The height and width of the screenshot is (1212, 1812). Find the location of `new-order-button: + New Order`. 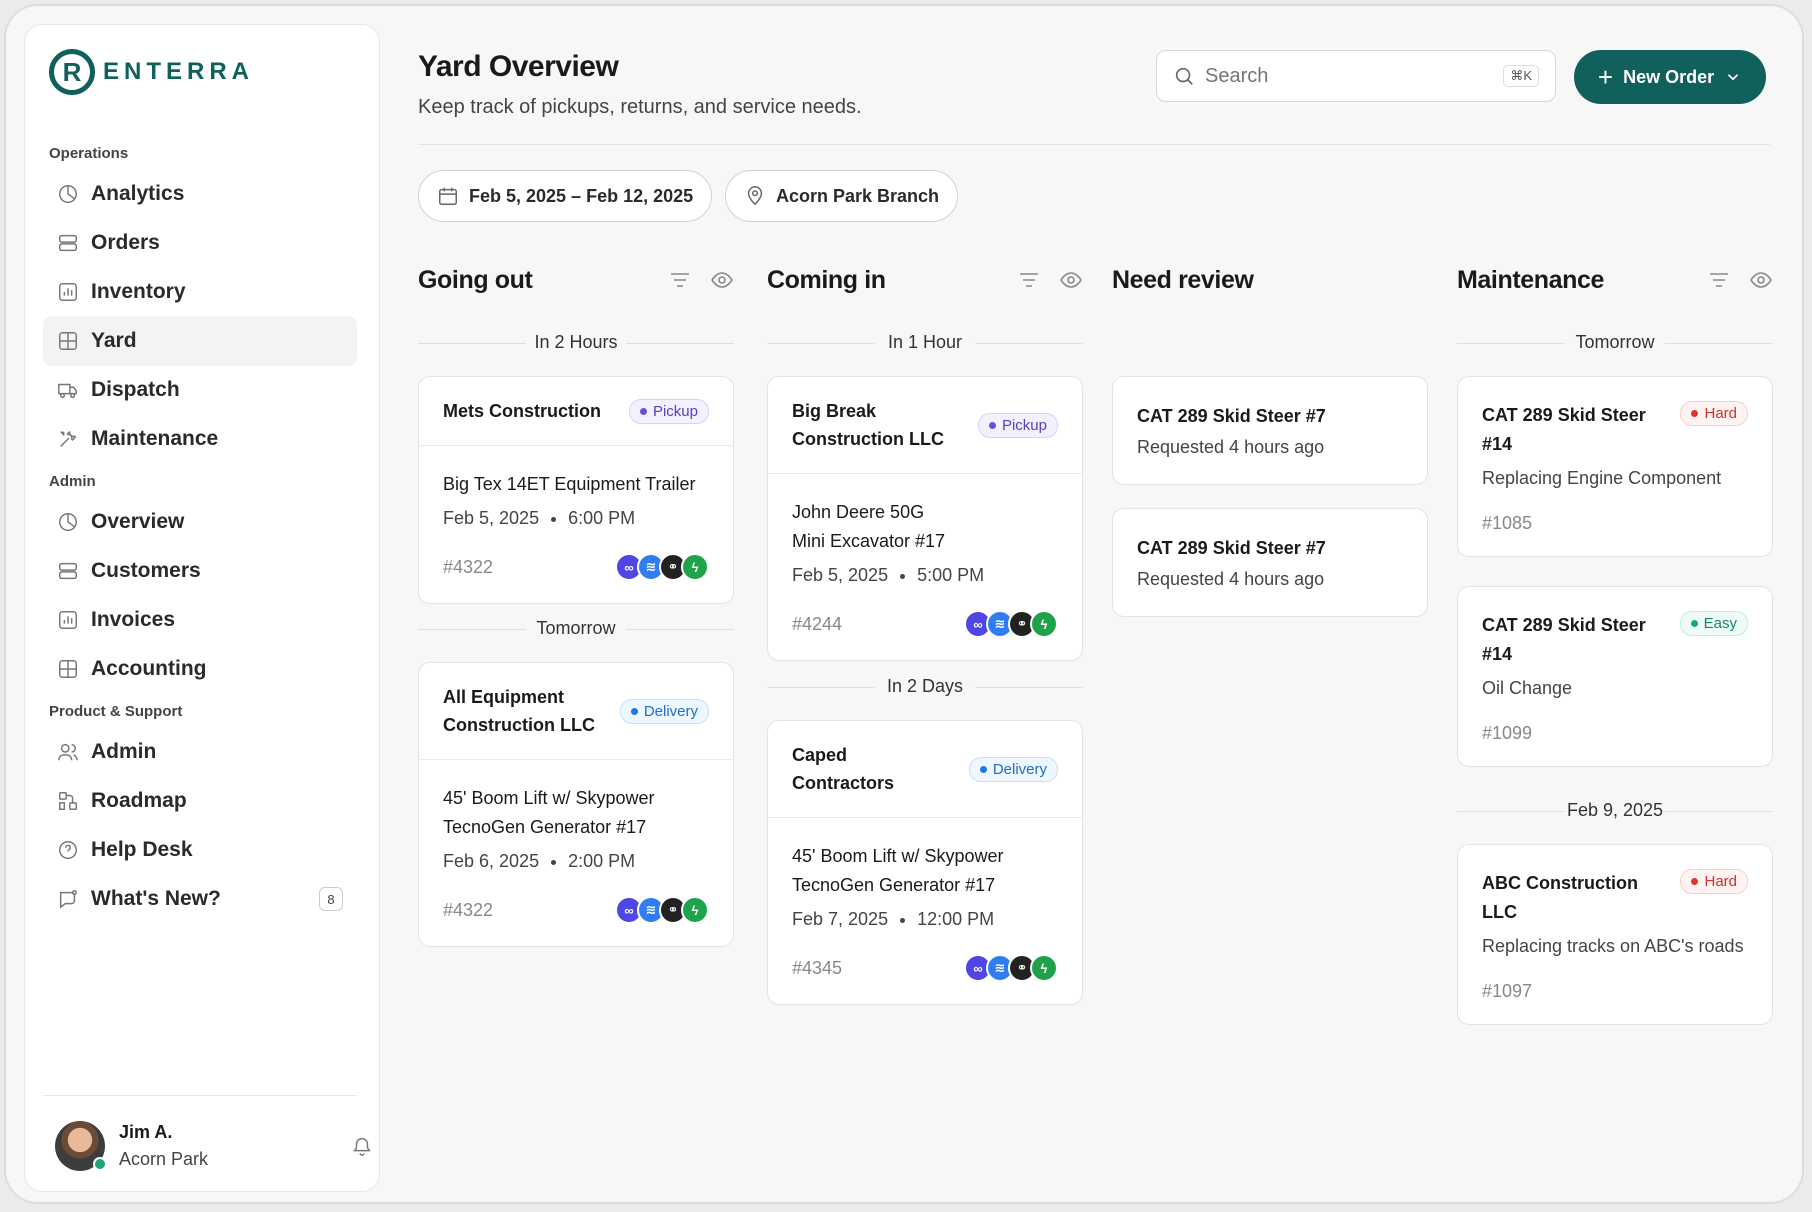

new-order-button: + New Order is located at coordinates (1670, 77).